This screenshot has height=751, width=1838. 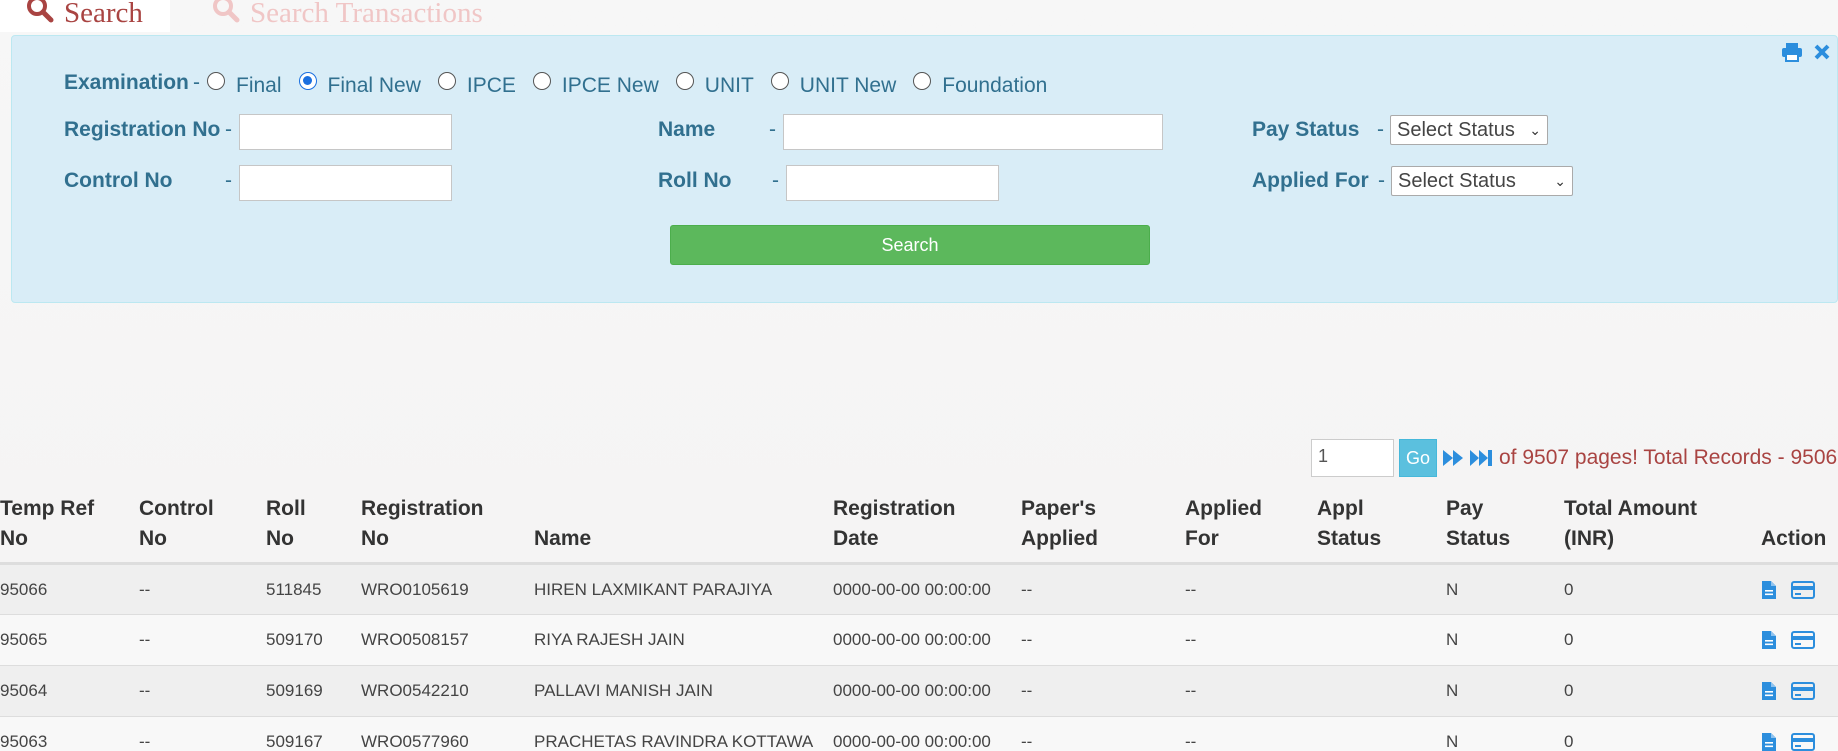 I want to click on registration-no-input, so click(x=345, y=132).